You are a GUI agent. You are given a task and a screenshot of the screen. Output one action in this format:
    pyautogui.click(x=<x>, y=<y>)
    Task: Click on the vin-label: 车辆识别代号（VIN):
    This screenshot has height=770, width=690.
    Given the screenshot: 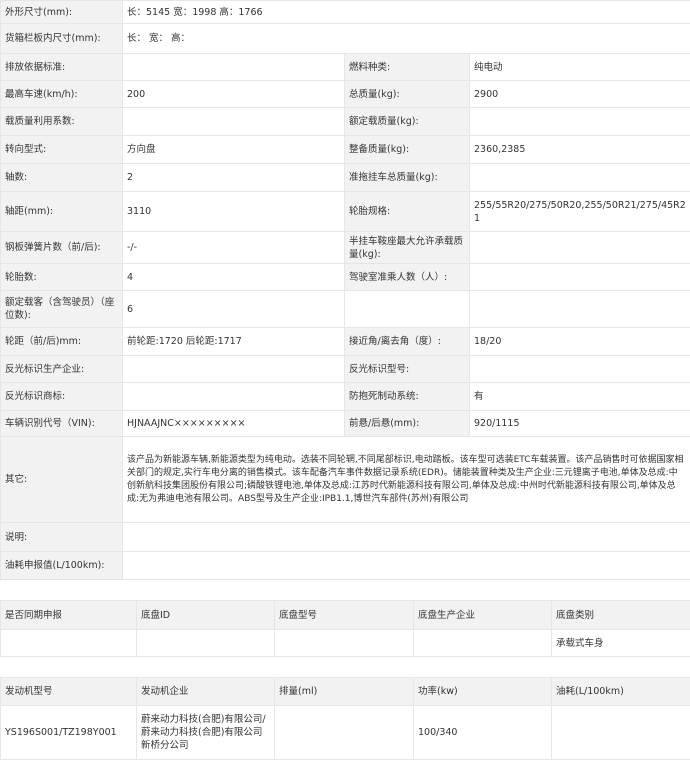 What is the action you would take?
    pyautogui.click(x=61, y=423)
    